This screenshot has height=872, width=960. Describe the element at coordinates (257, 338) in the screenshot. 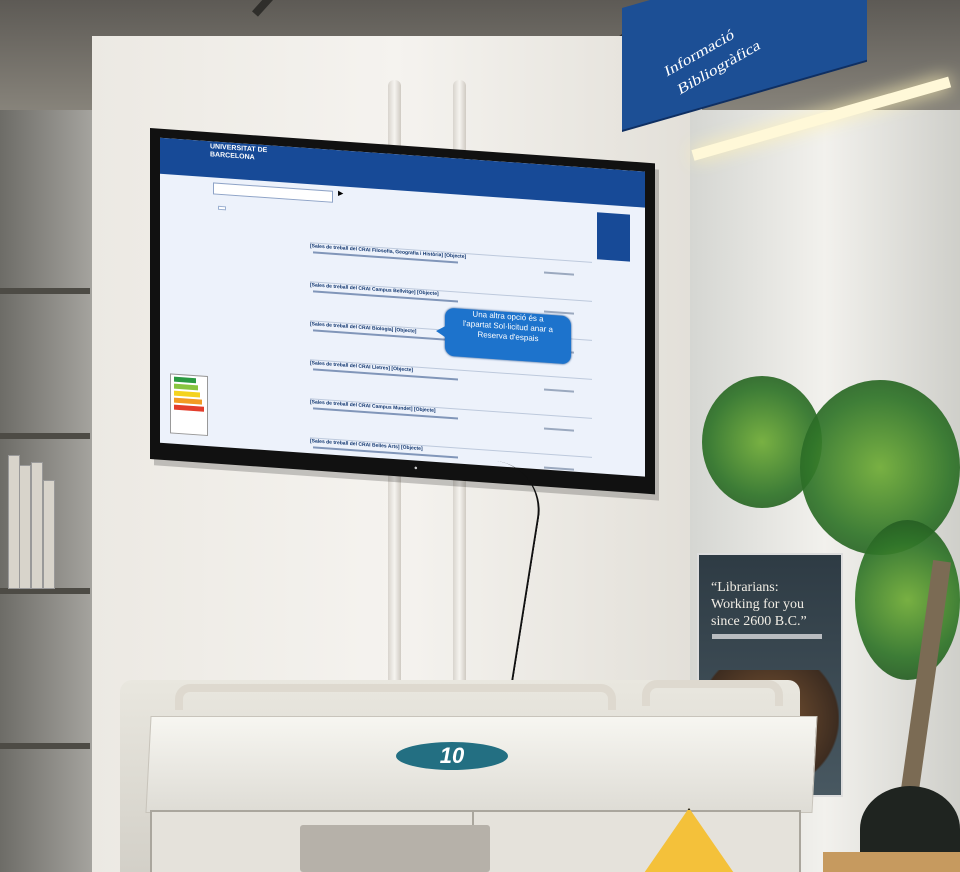

I see `filter-sidebar` at that location.